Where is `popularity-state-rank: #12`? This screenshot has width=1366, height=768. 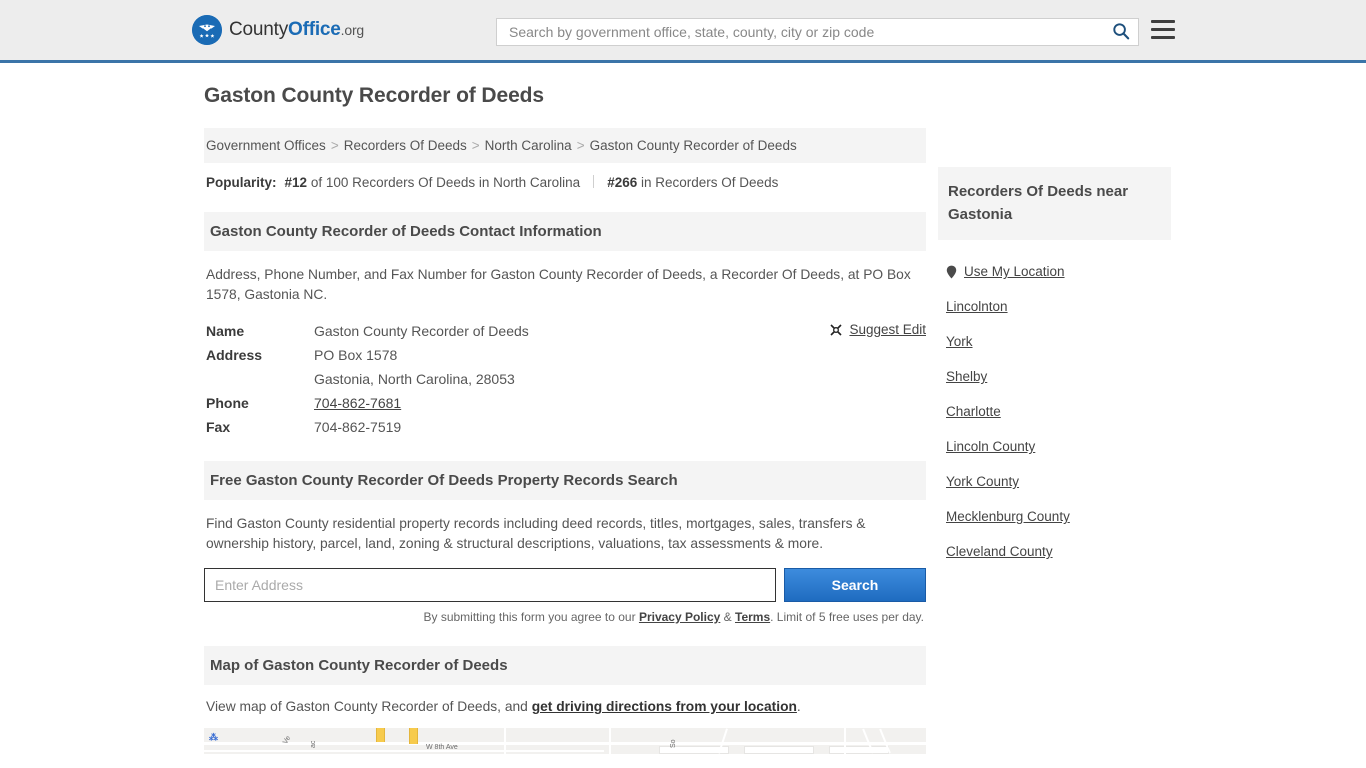
popularity-state-rank: #12 is located at coordinates (296, 182).